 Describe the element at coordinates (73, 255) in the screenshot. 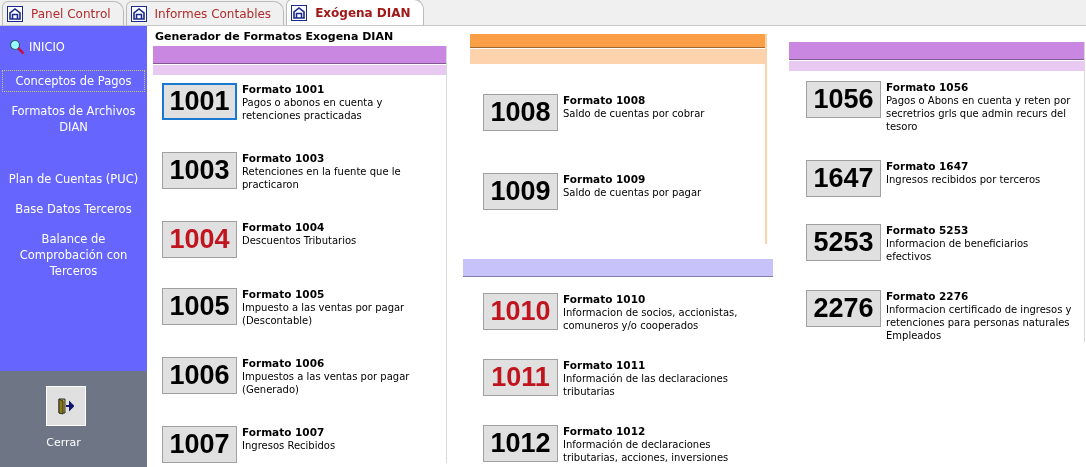

I see `sidebar-item: Balance de Comprobación con Terceros` at that location.